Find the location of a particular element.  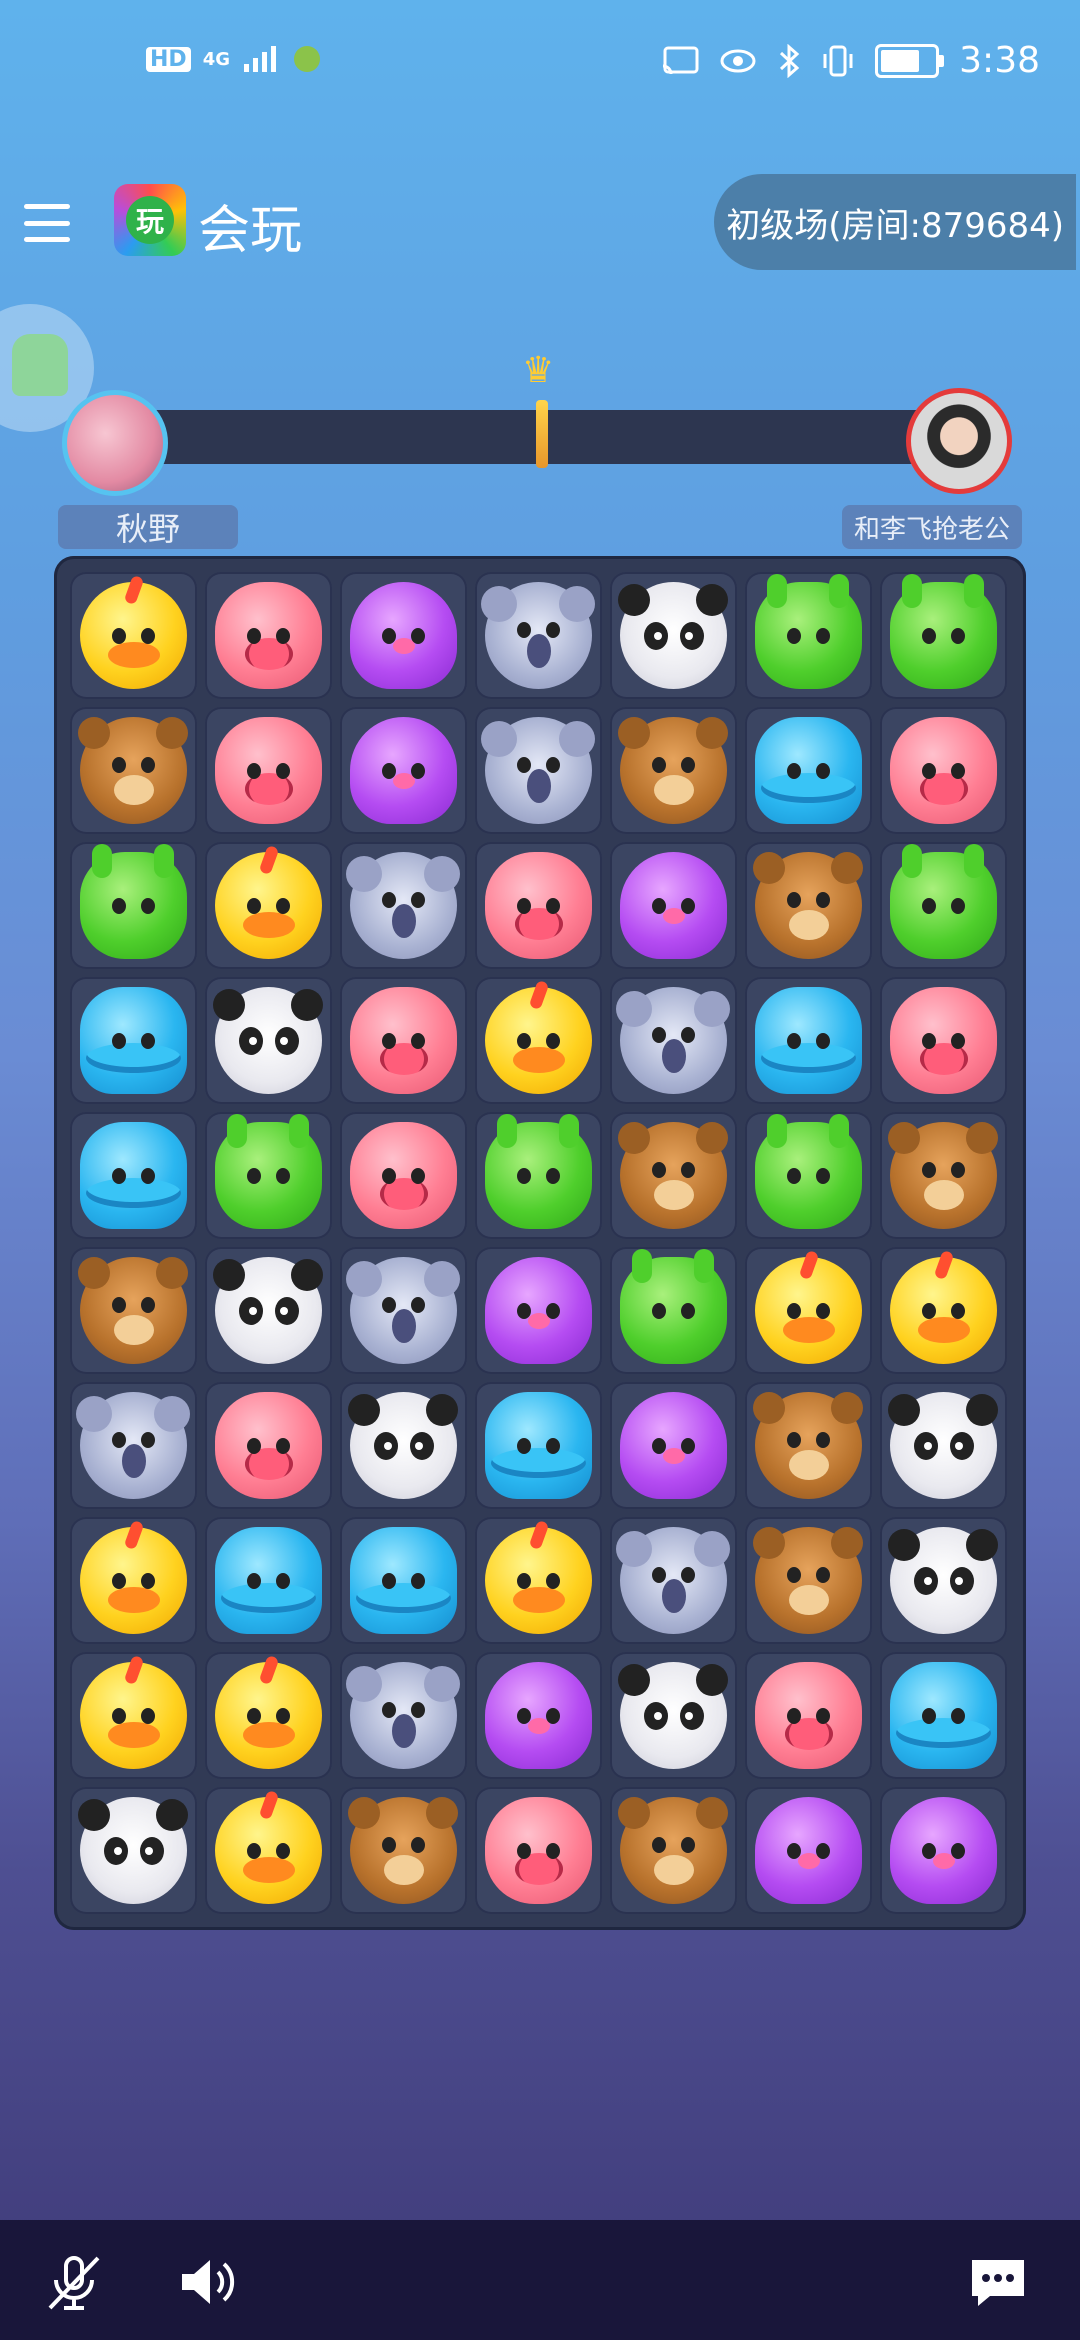

battery-icon is located at coordinates (910, 60).